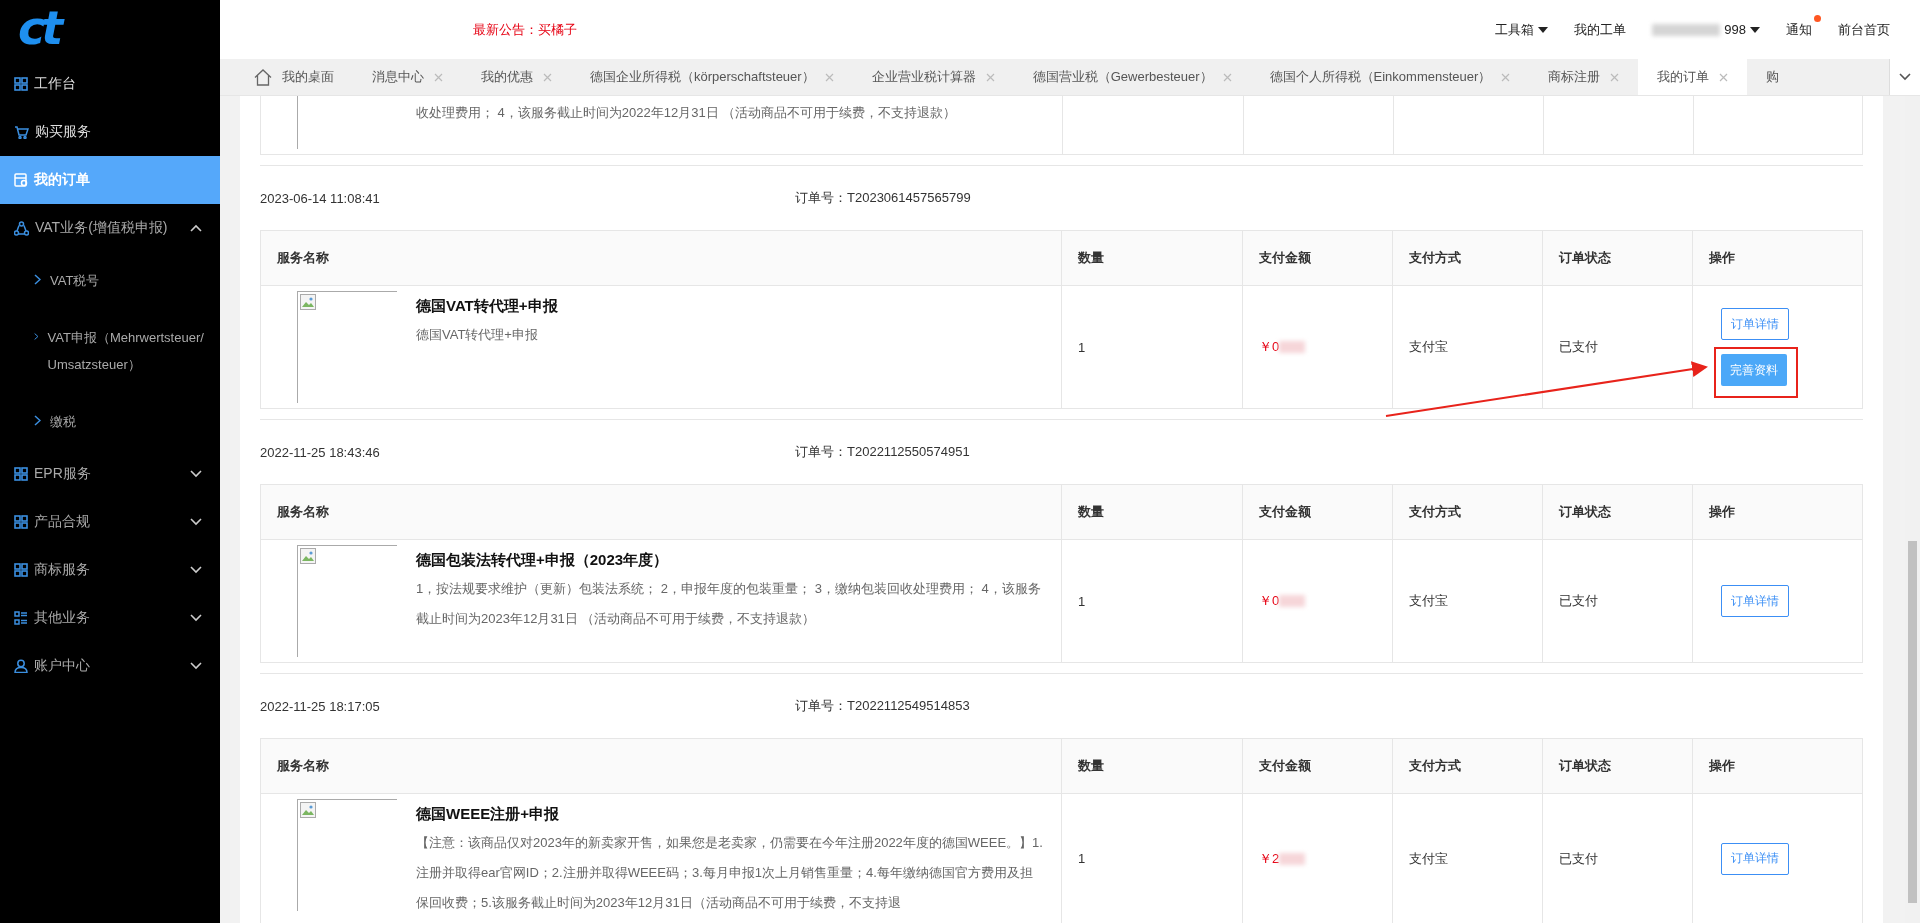  Describe the element at coordinates (1693, 77) in the screenshot. I see `tab: 我的订单` at that location.